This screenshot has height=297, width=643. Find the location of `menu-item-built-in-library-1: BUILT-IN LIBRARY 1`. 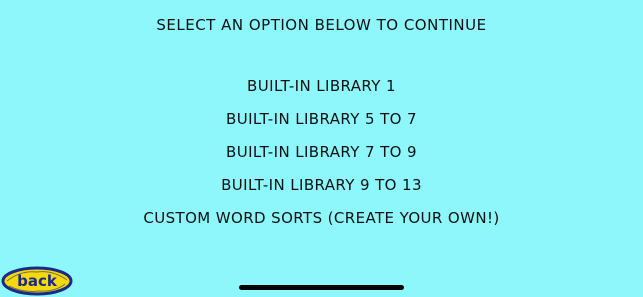

menu-item-built-in-library-1: BUILT-IN LIBRARY 1 is located at coordinates (321, 86).